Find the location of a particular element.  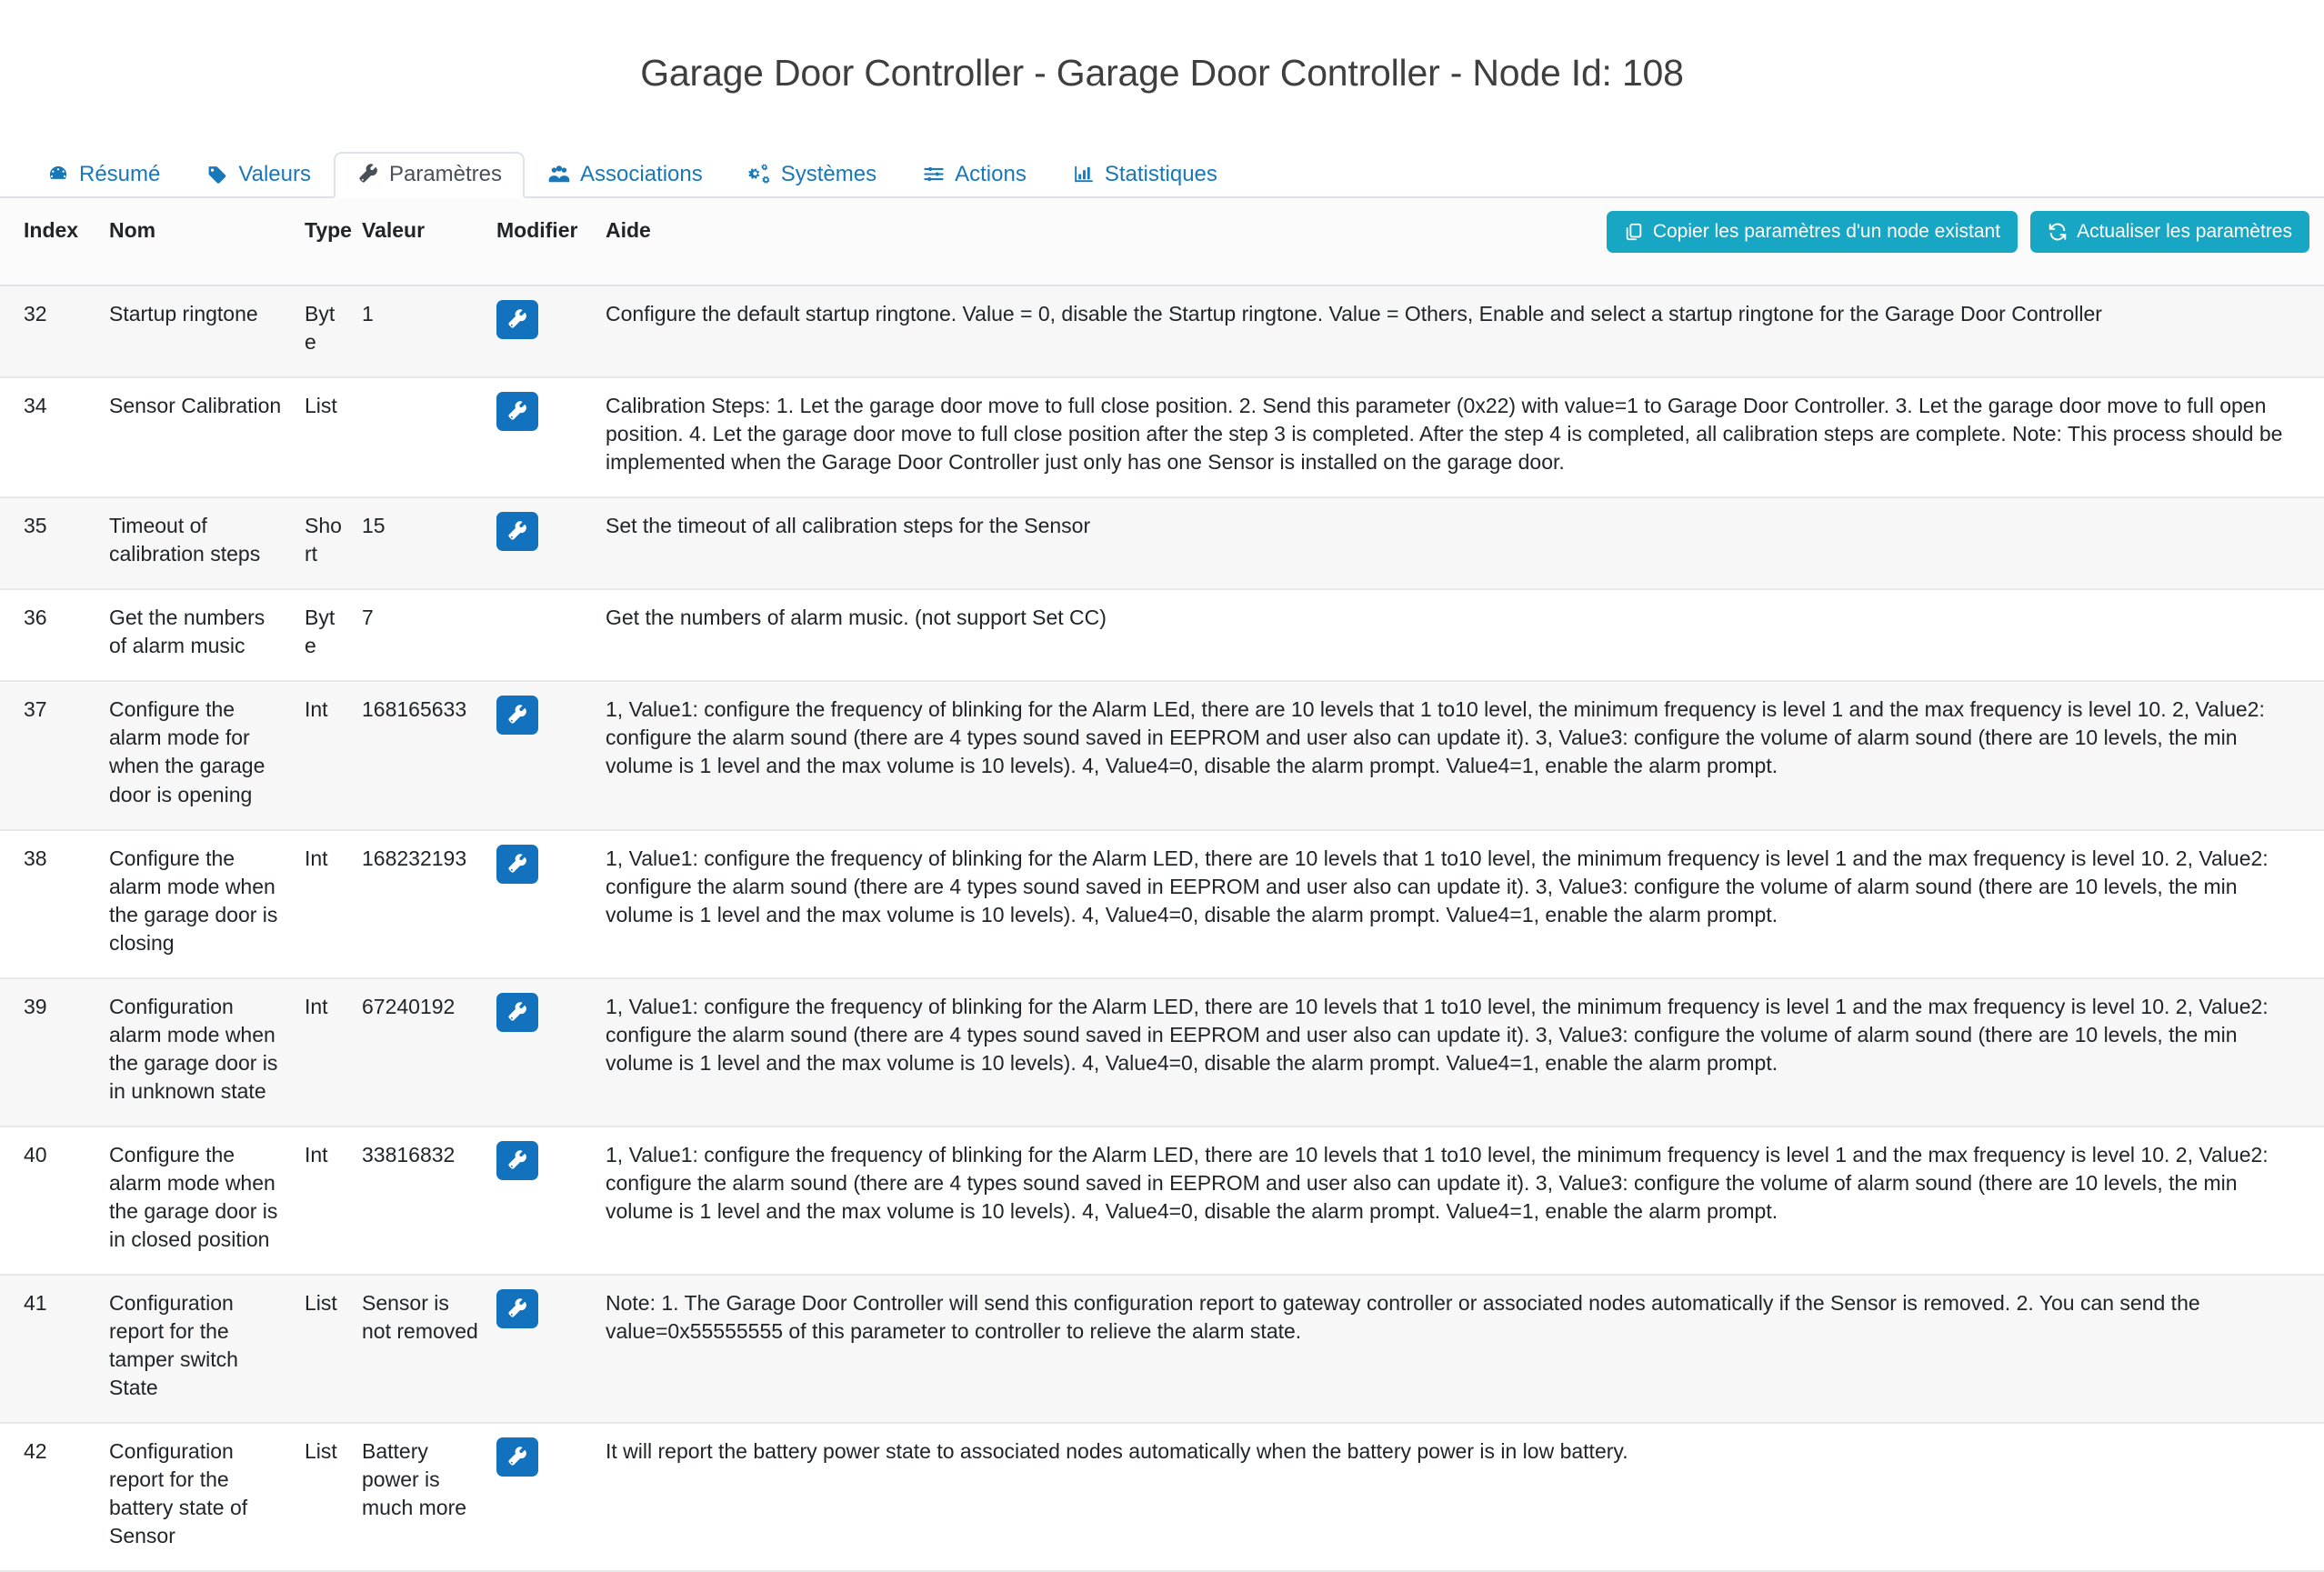

cell-nom: Sensor Calibration is located at coordinates (198, 438).